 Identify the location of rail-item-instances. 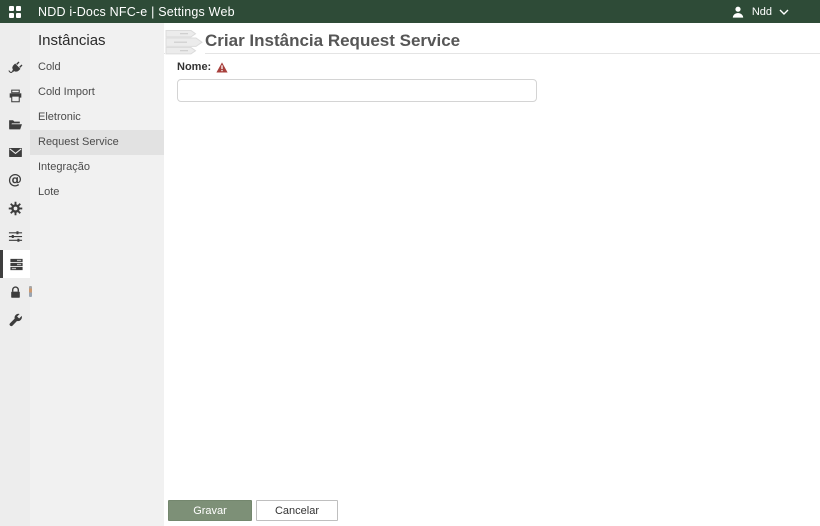
(15, 264).